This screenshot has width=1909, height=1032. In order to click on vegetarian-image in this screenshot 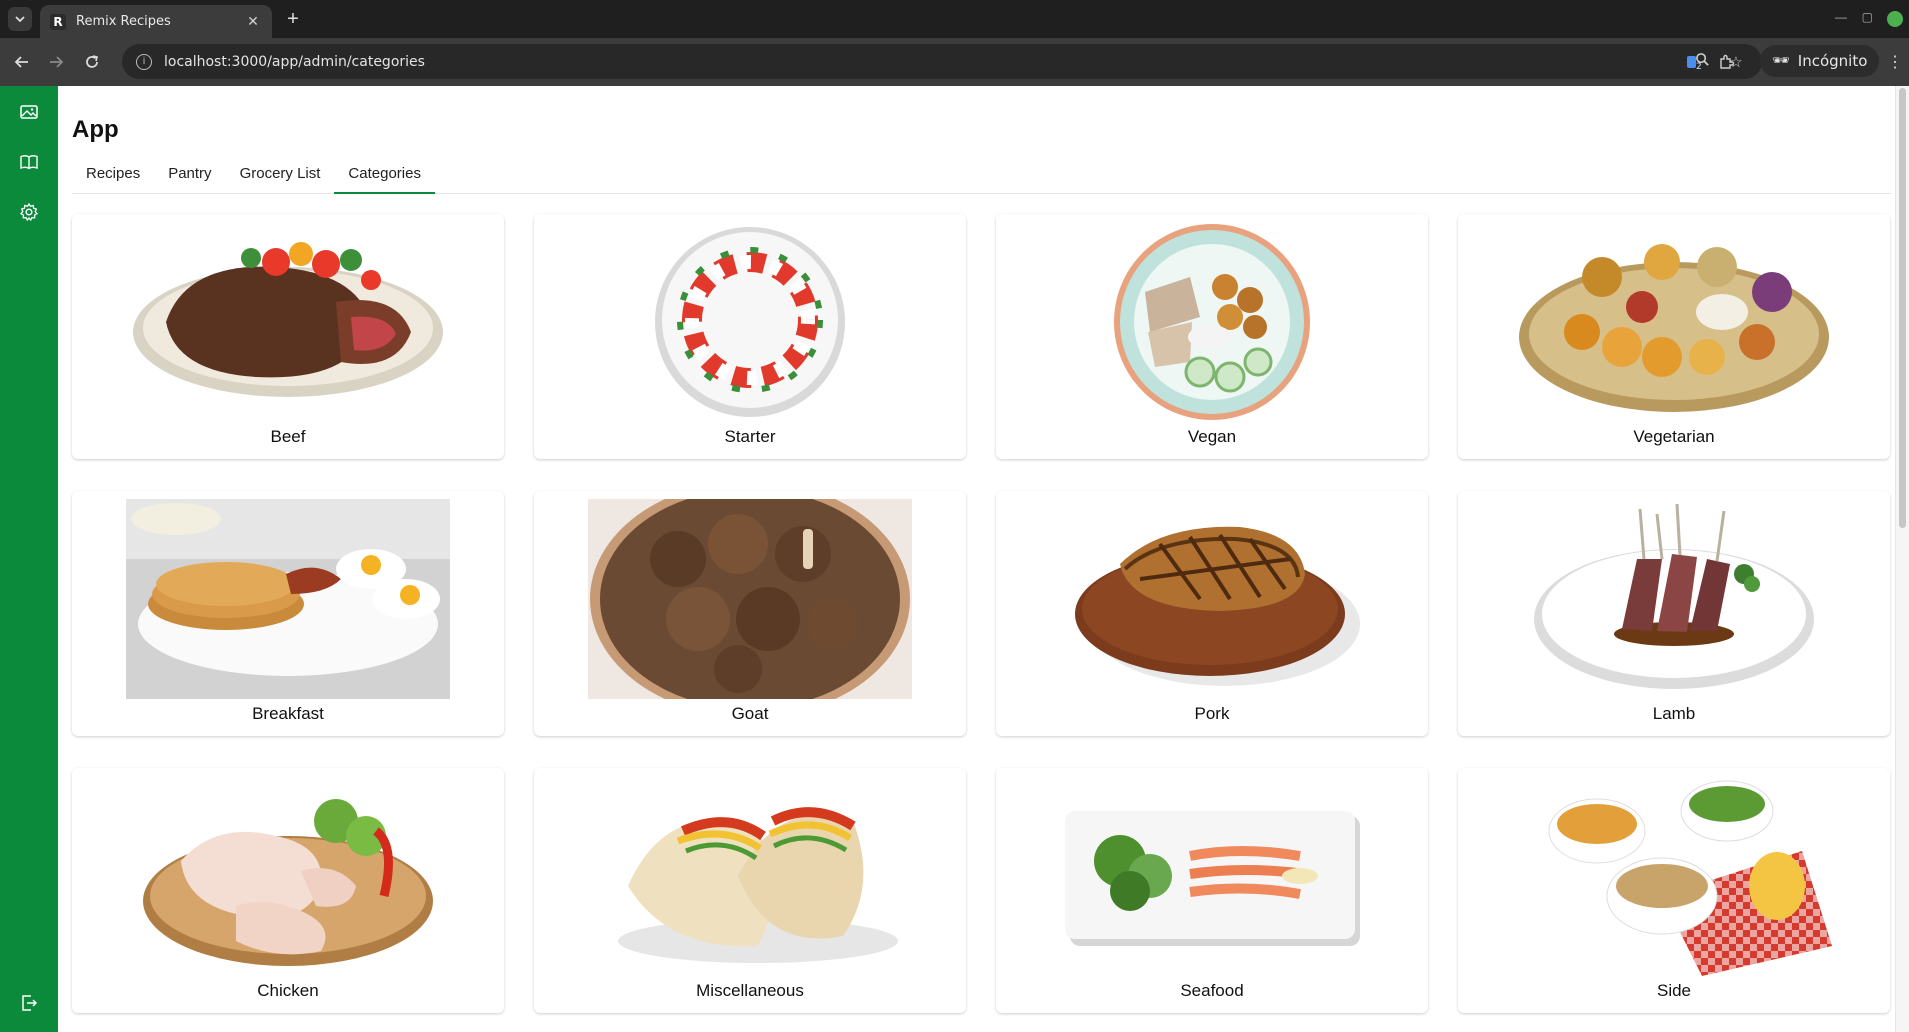, I will do `click(1674, 328)`.